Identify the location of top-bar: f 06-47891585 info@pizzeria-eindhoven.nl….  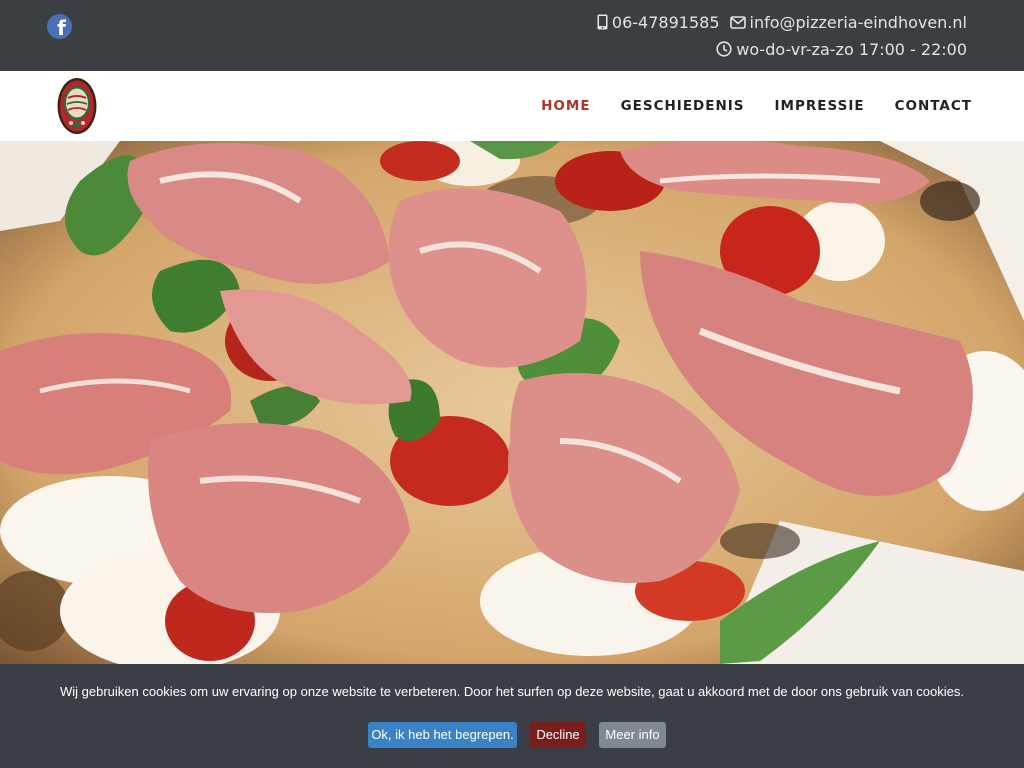
(512, 35).